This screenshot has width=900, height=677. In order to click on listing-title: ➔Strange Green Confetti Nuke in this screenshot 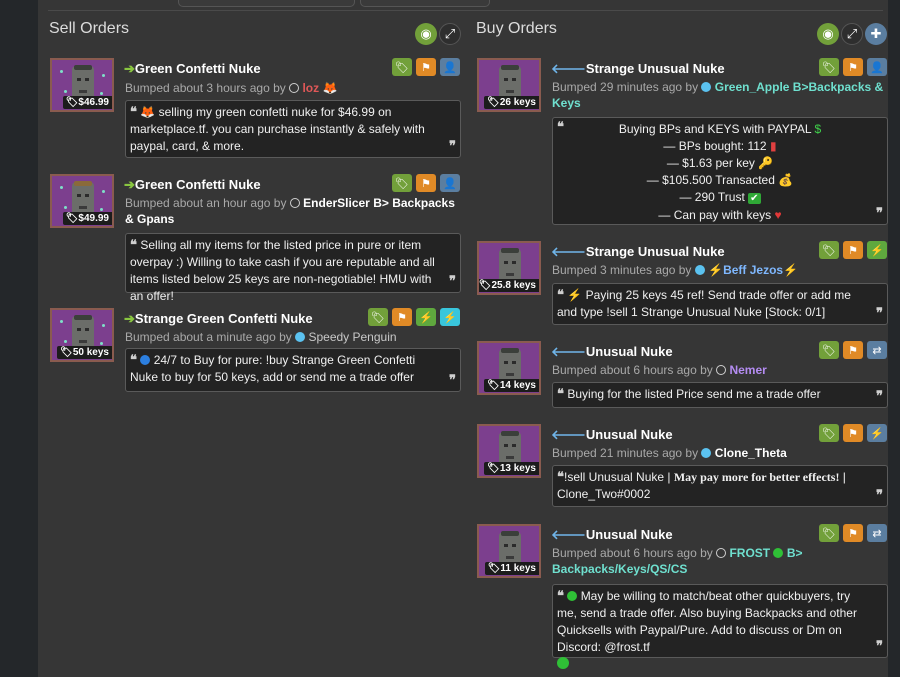, I will do `click(218, 319)`.